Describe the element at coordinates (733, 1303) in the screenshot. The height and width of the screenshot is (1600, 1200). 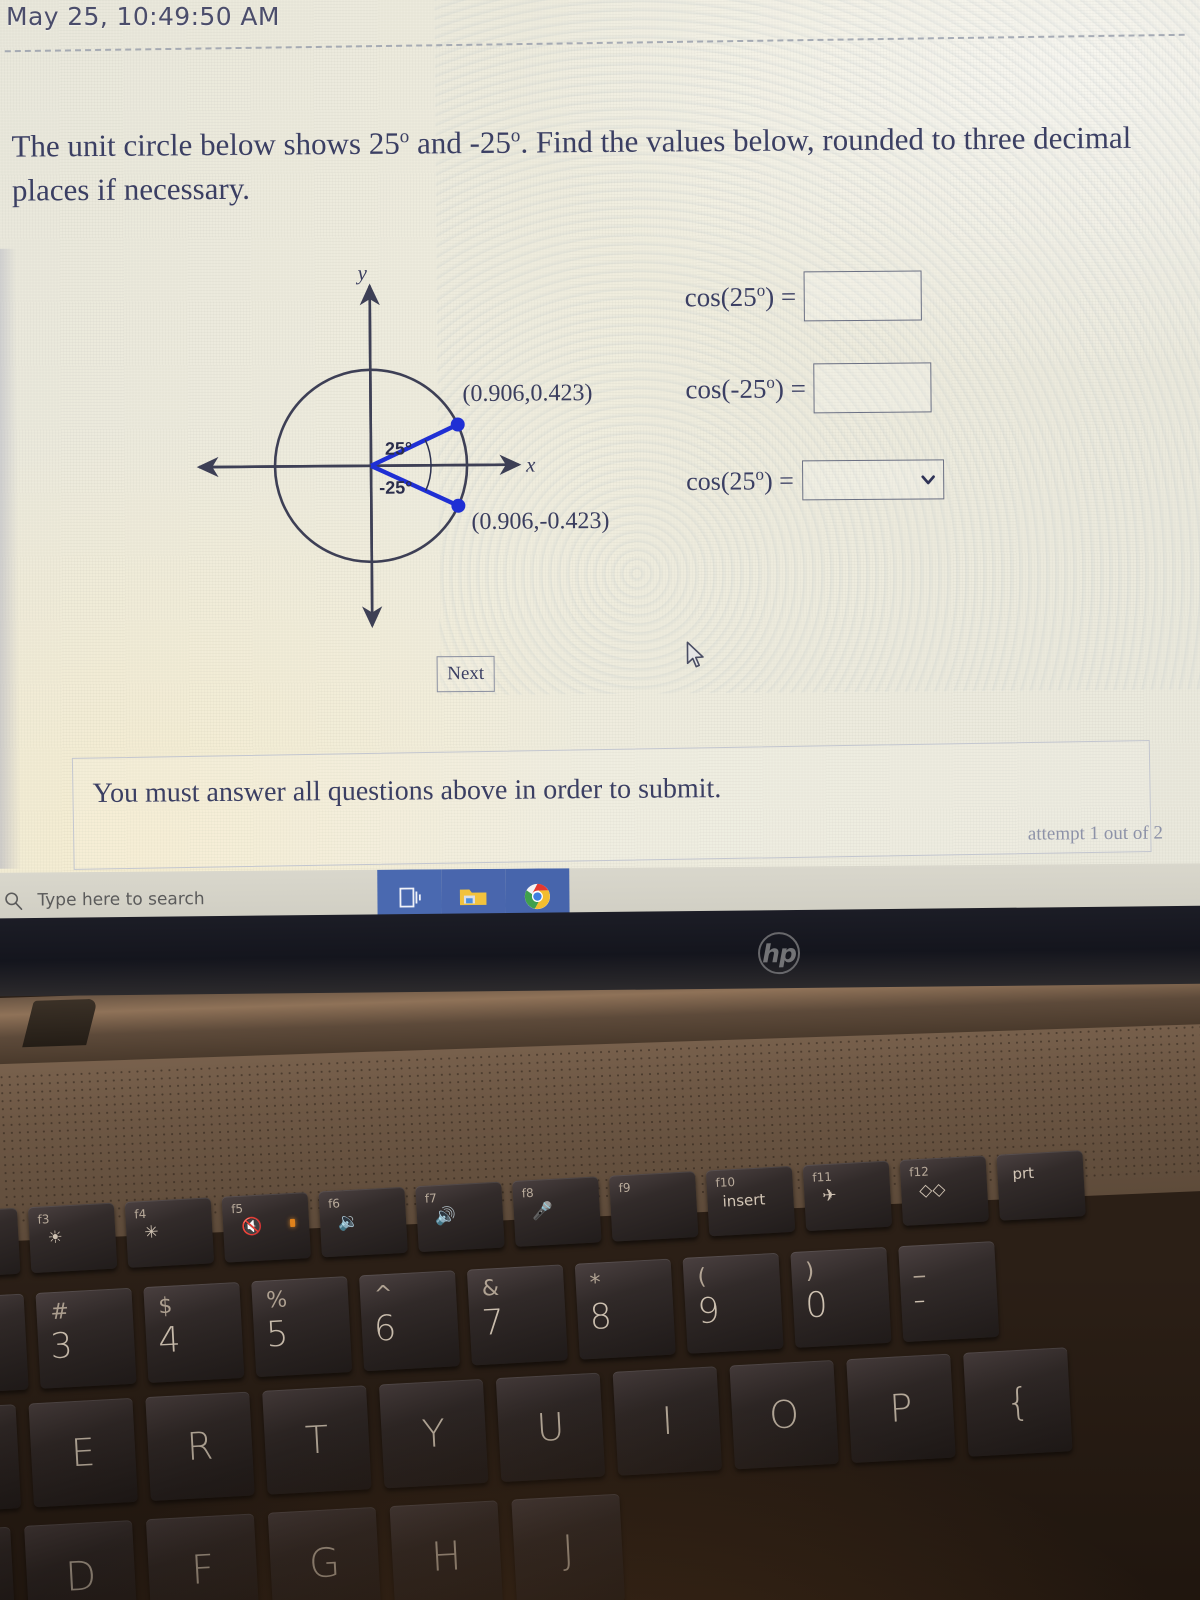
I see `key-9: (9` at that location.